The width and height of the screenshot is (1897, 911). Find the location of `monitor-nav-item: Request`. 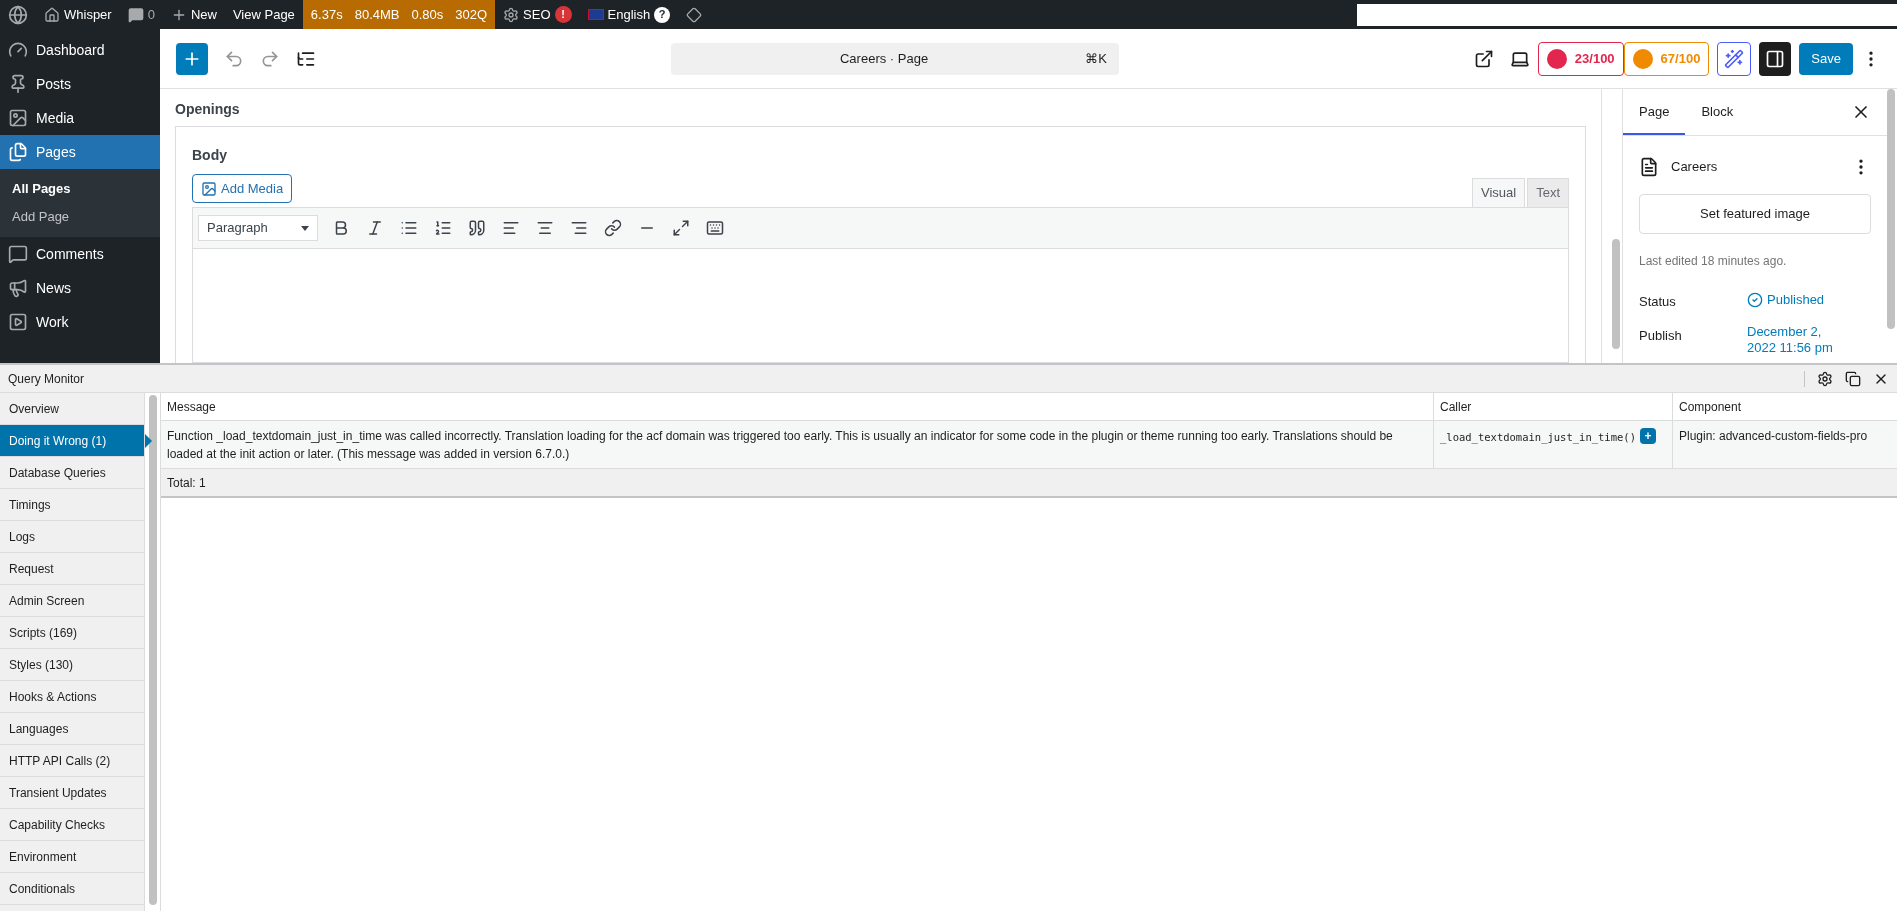

monitor-nav-item: Request is located at coordinates (72, 569).